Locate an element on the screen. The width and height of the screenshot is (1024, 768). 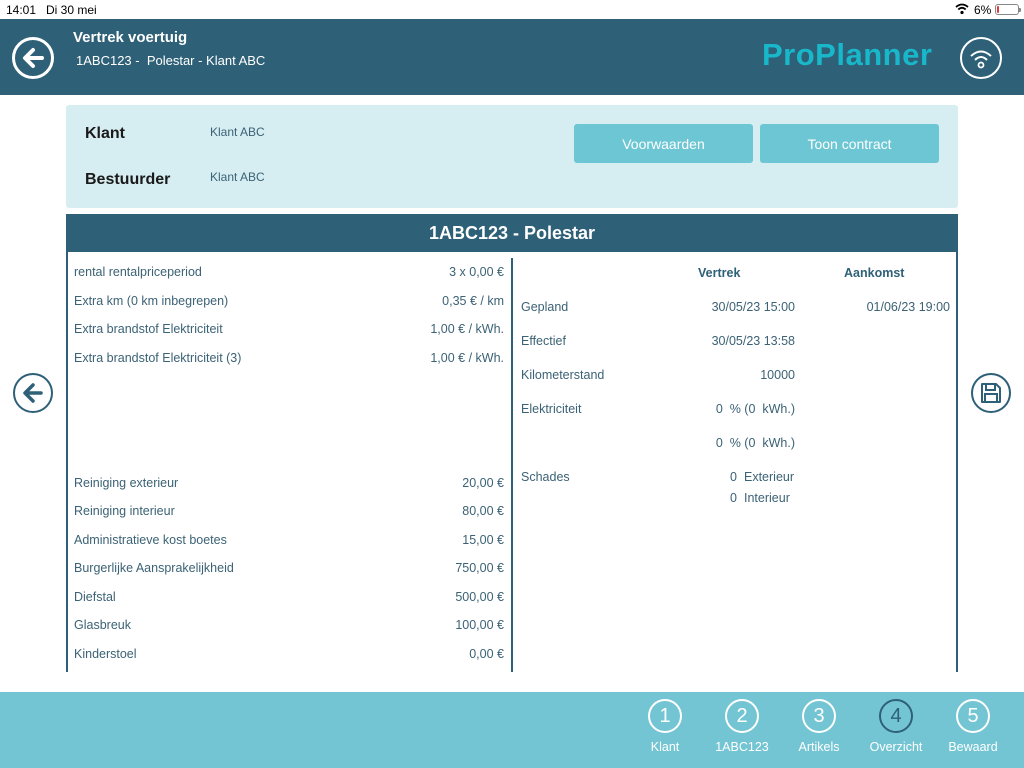
status-time: 14:01 is located at coordinates (21, 10).